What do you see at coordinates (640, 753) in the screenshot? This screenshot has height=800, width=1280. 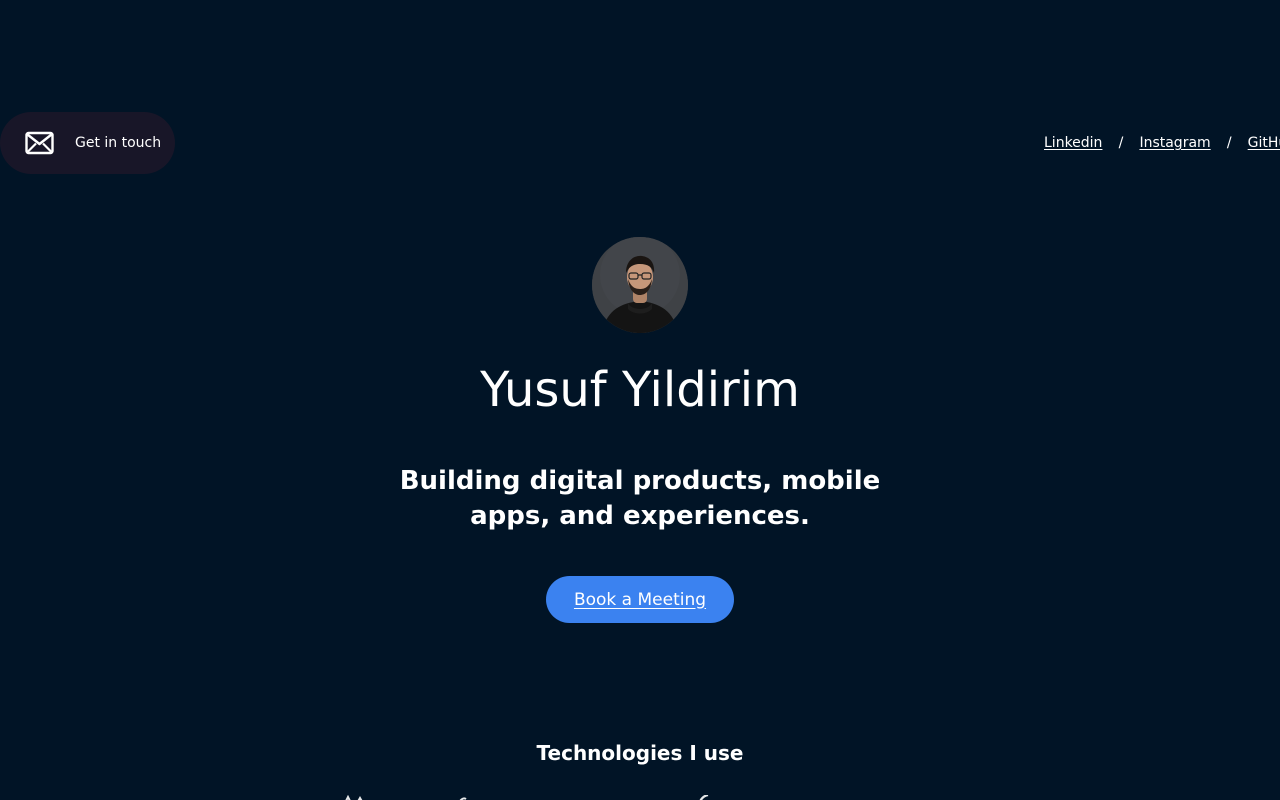 I see `technologies-title: Technologies I use` at bounding box center [640, 753].